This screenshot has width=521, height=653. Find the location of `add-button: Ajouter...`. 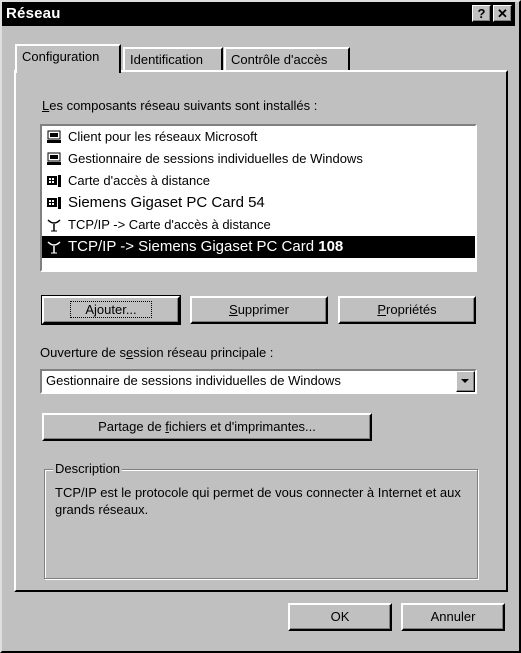

add-button: Ajouter... is located at coordinates (111, 310).